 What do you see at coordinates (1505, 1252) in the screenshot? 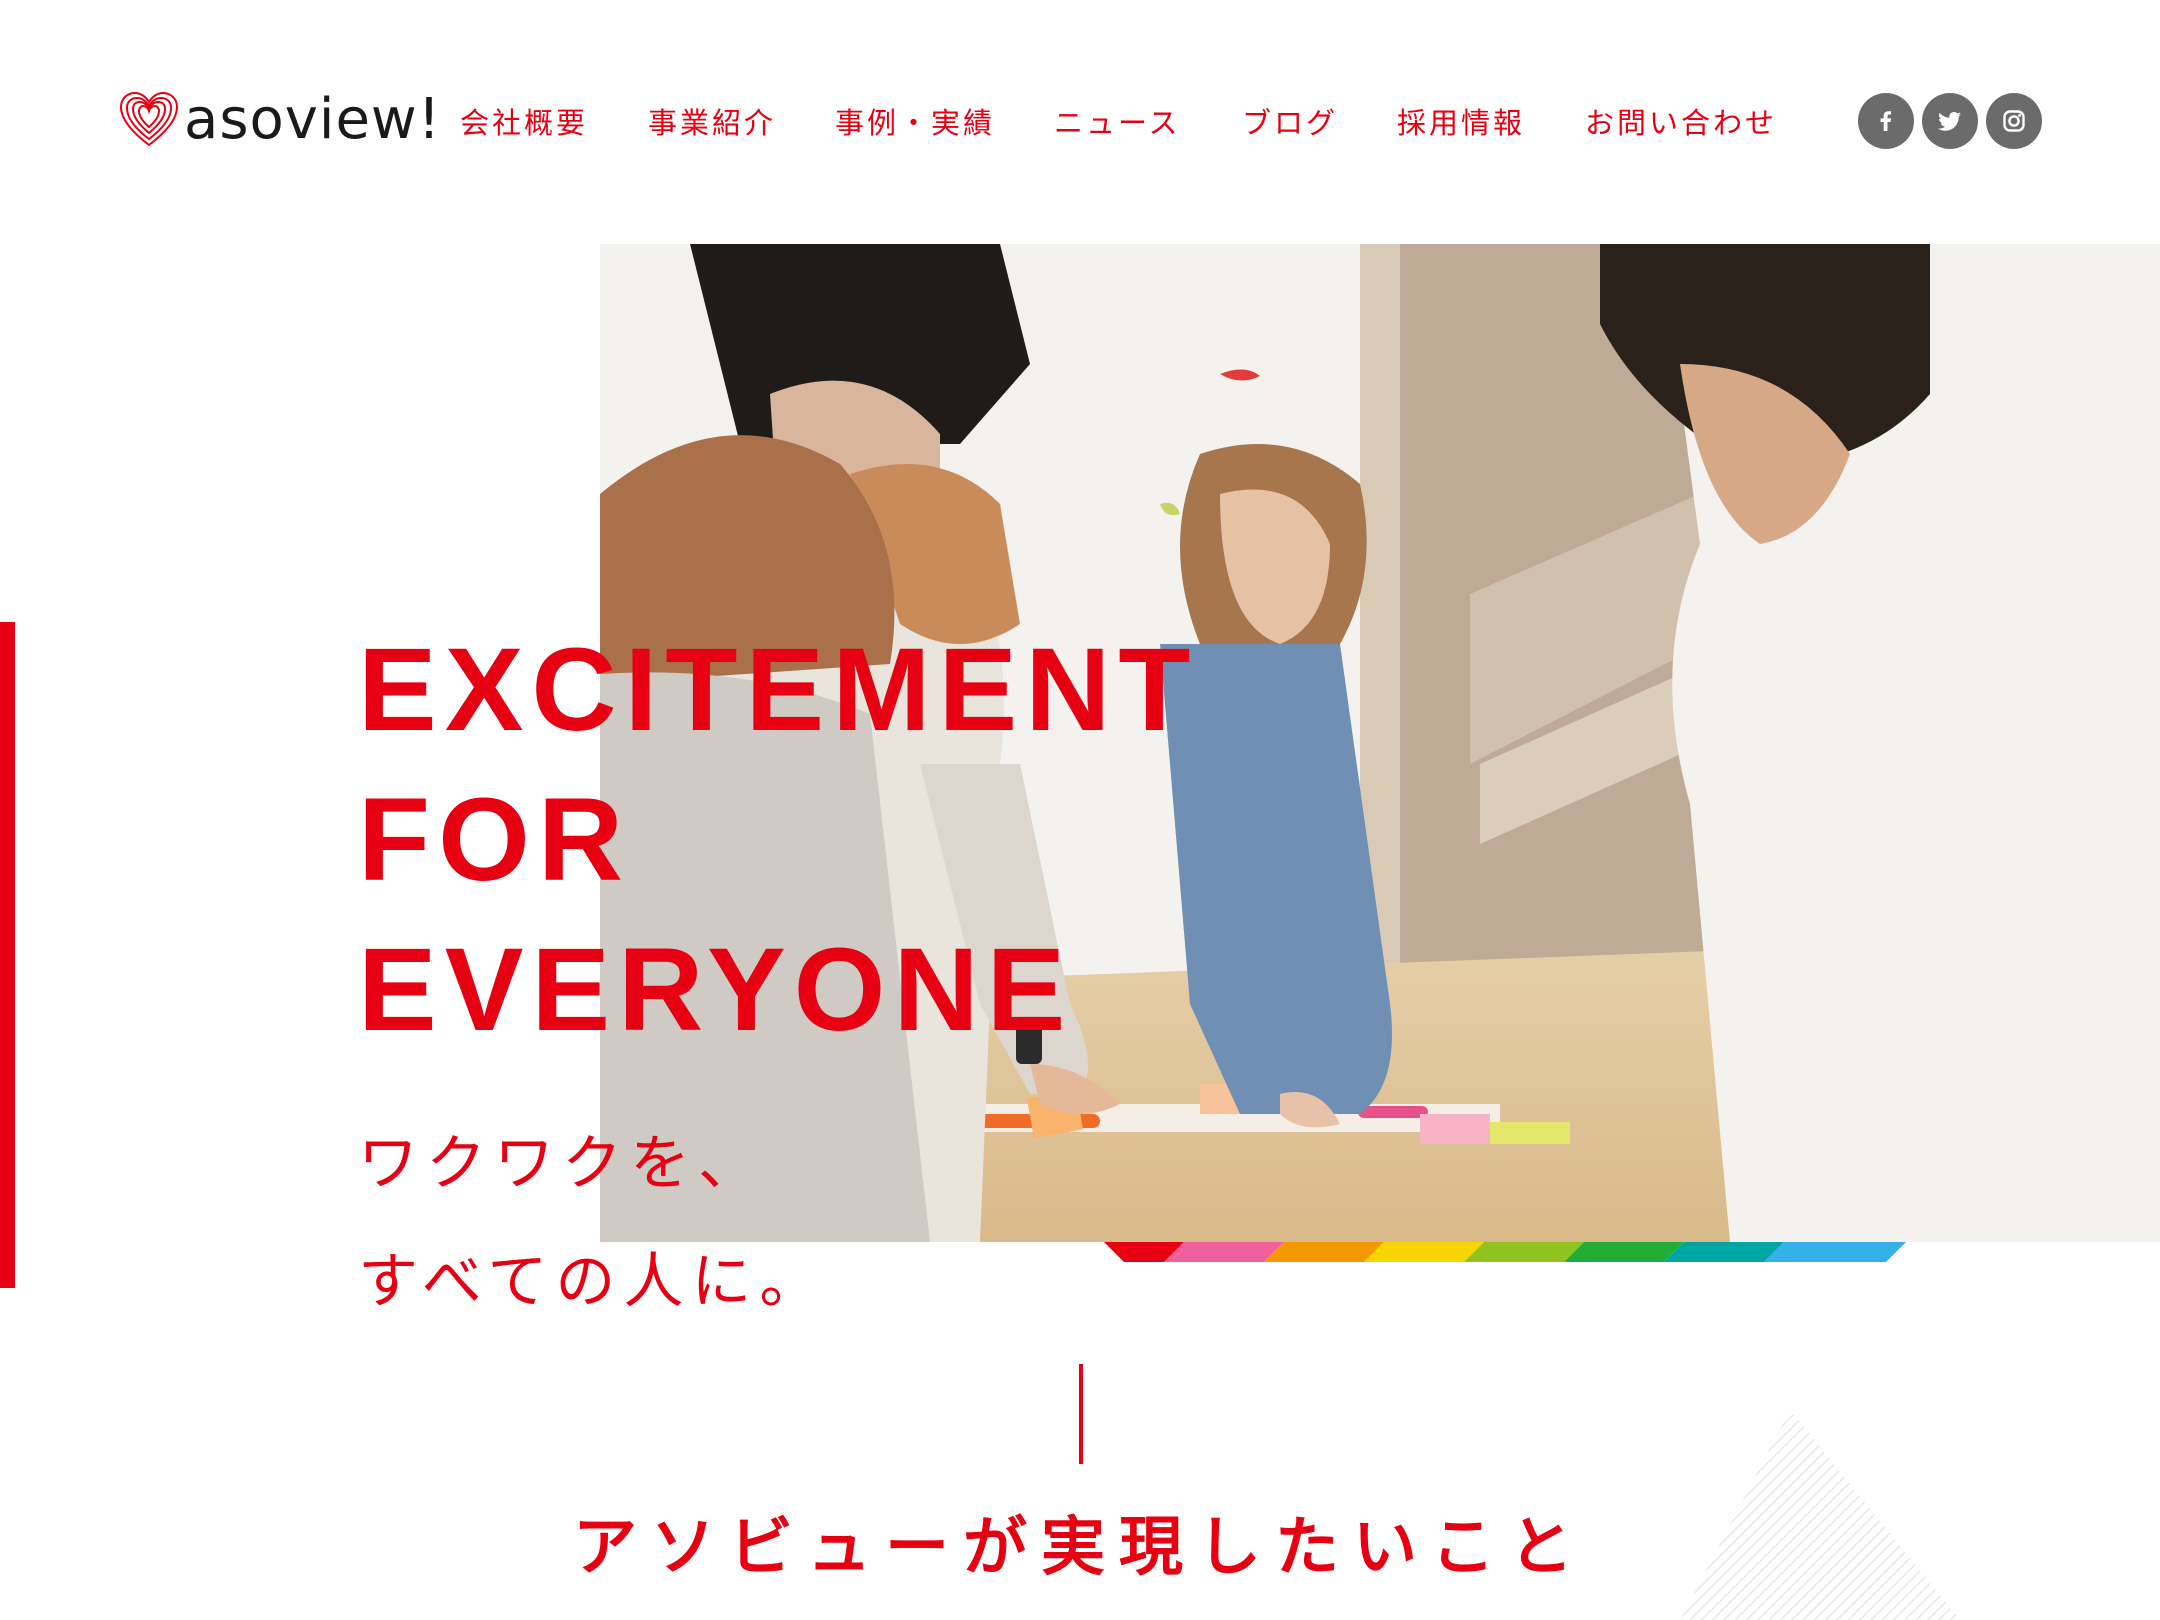
I see `rainbow-stripe` at bounding box center [1505, 1252].